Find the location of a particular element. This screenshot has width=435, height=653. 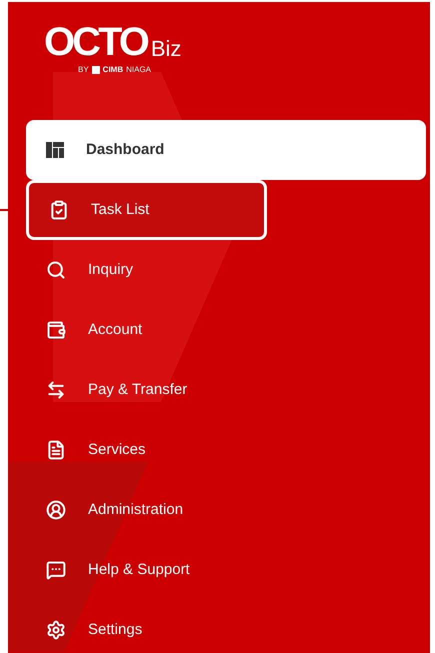

wallet-icon is located at coordinates (56, 330).